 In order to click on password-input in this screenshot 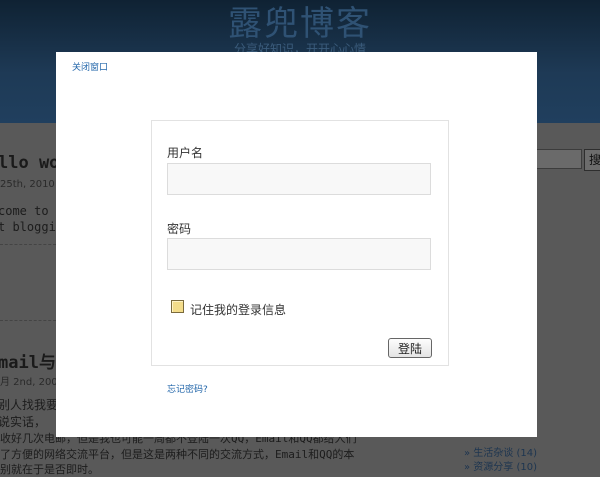, I will do `click(299, 254)`.